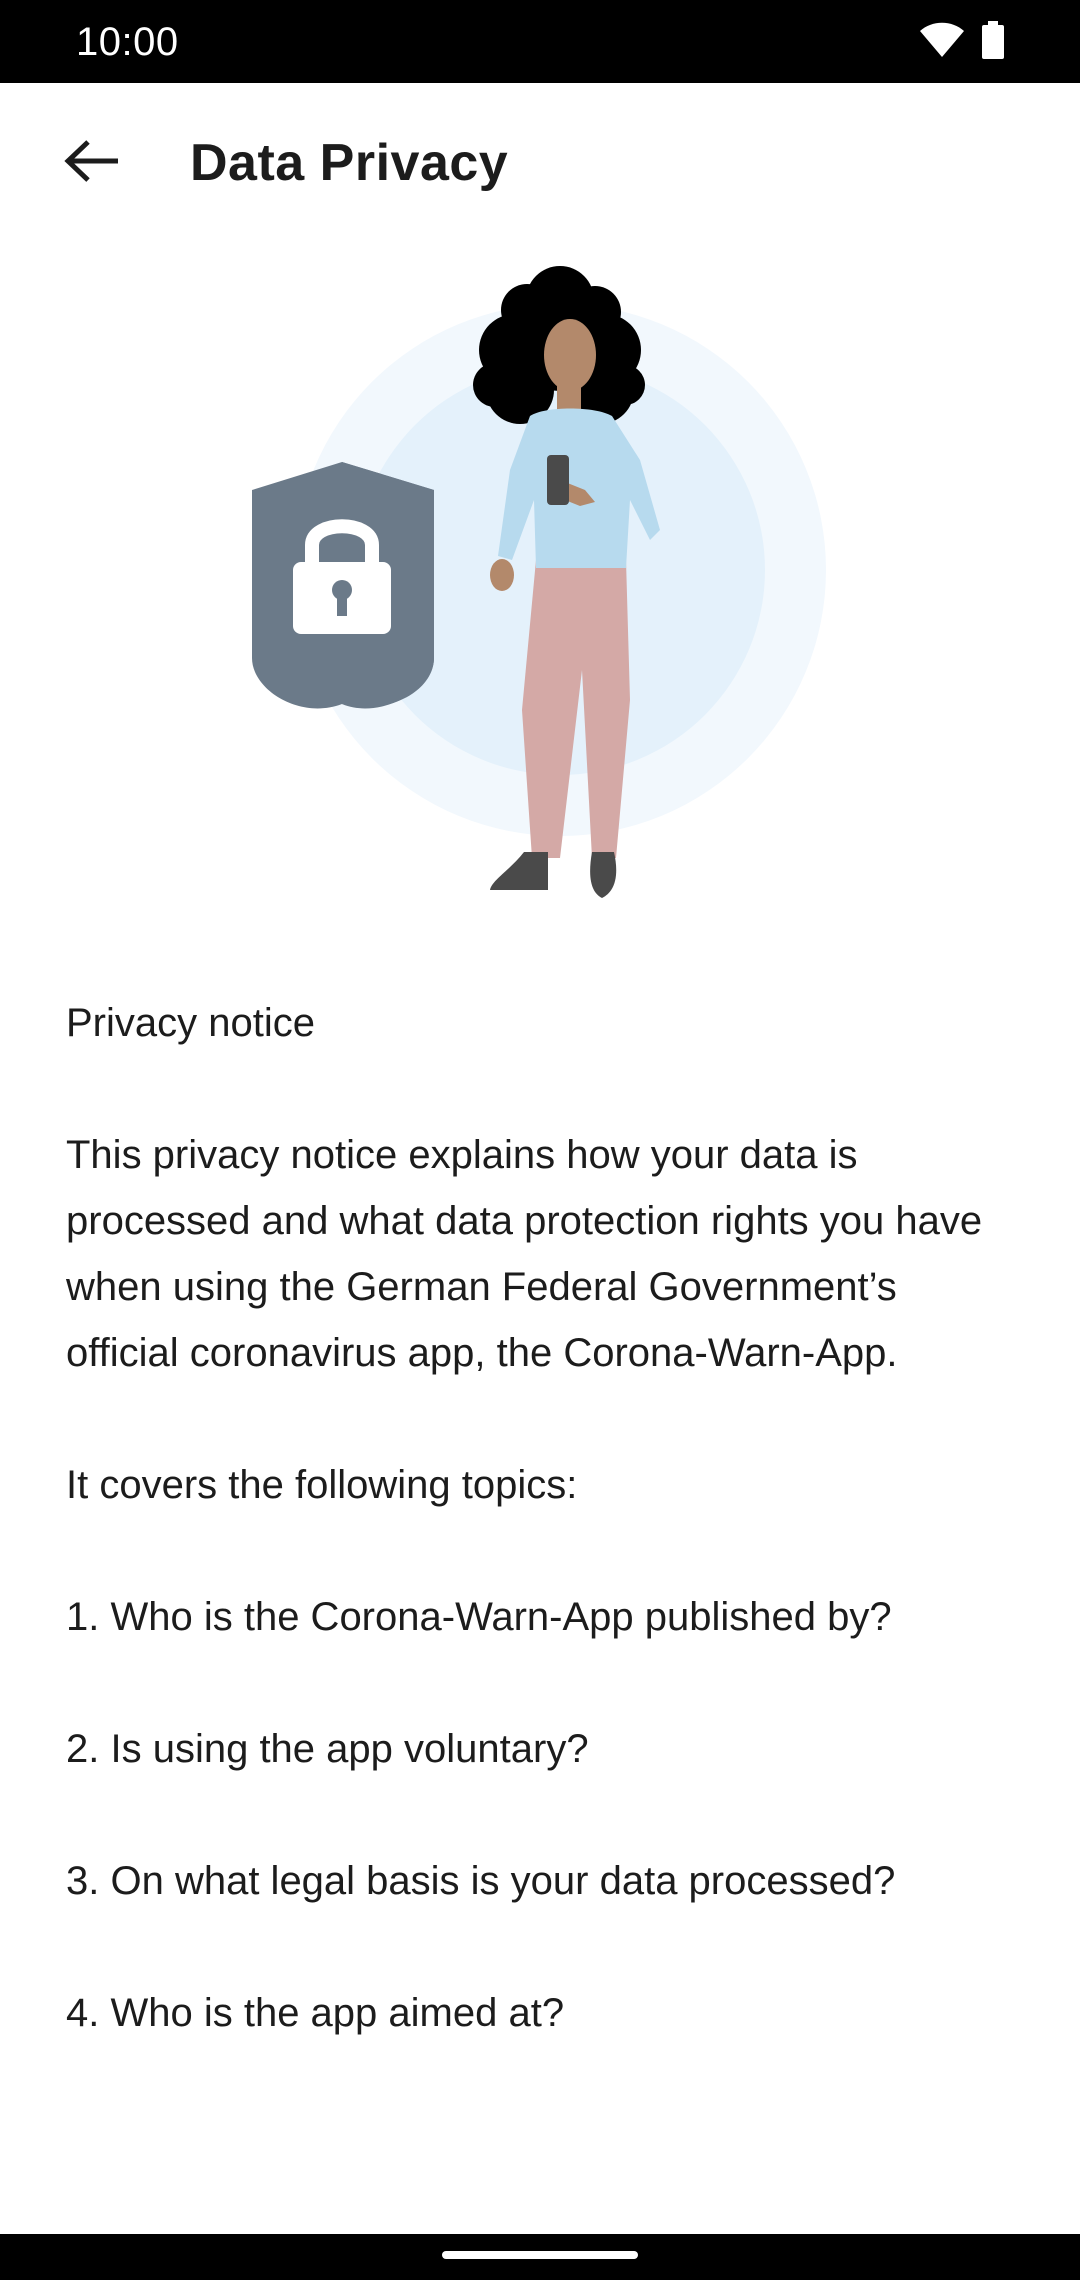 Image resolution: width=1080 pixels, height=2280 pixels. I want to click on arrow-back-icon, so click(92, 163).